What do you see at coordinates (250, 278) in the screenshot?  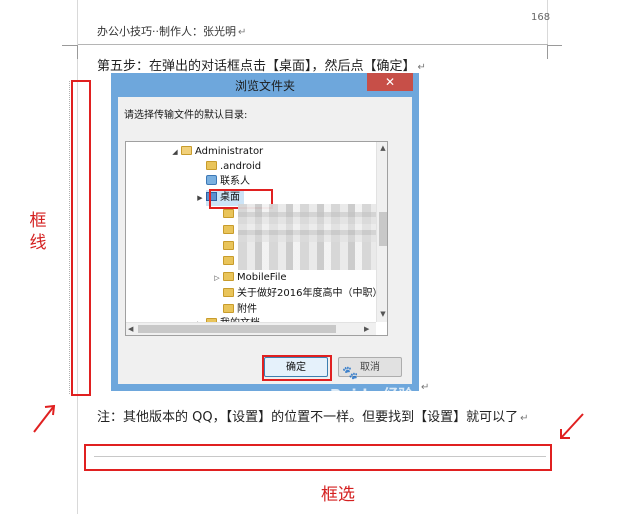 I see `tree-item-mobilefile: ▷ MobileFile` at bounding box center [250, 278].